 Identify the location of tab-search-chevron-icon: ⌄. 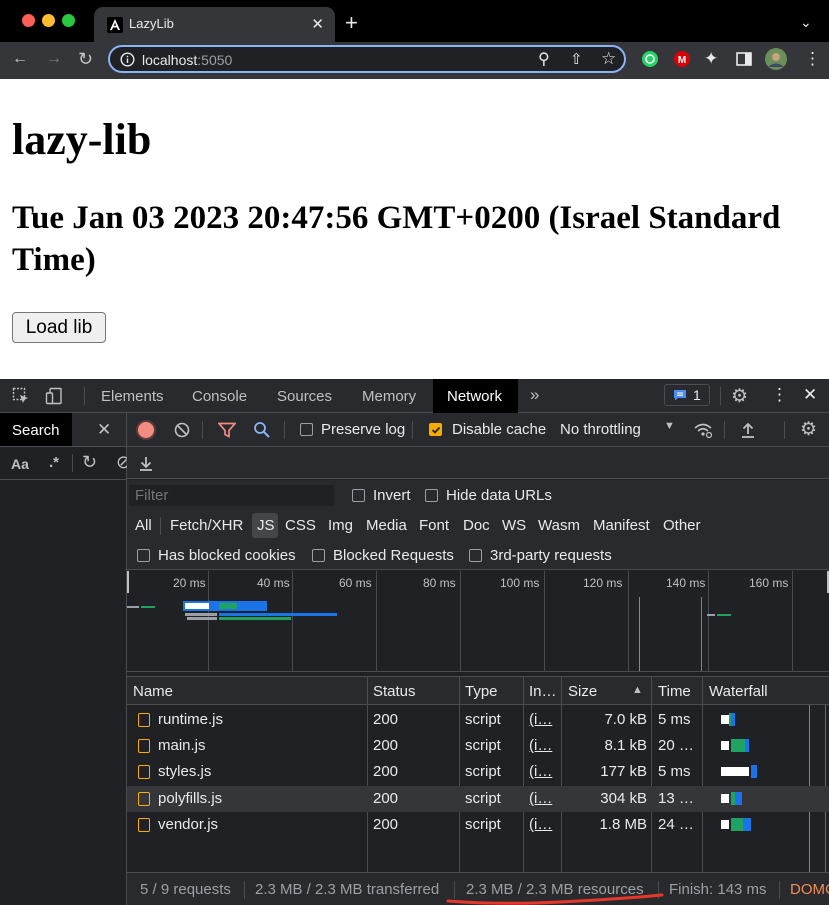
(806, 22).